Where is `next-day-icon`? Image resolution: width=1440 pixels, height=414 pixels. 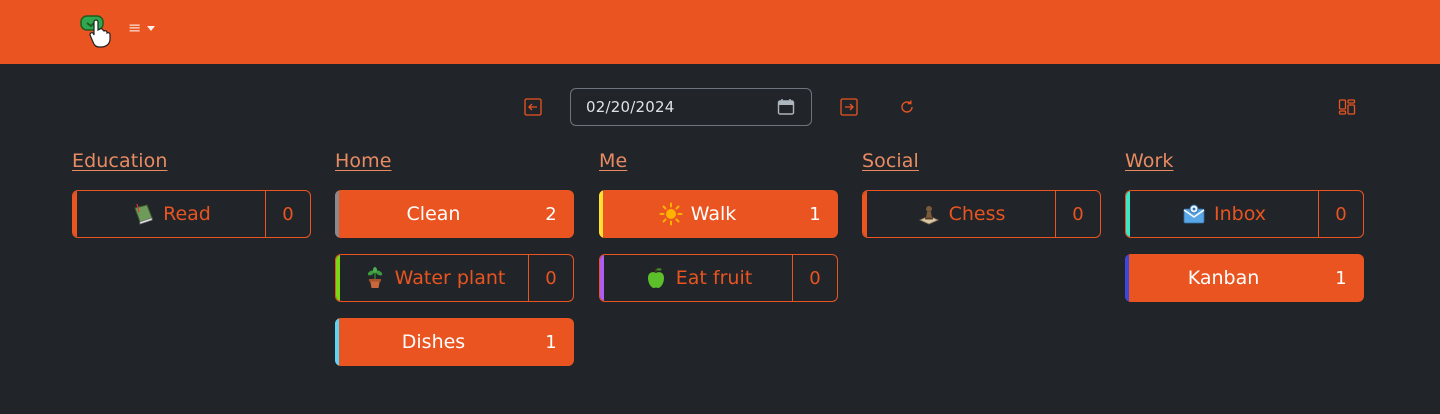
next-day-icon is located at coordinates (849, 107).